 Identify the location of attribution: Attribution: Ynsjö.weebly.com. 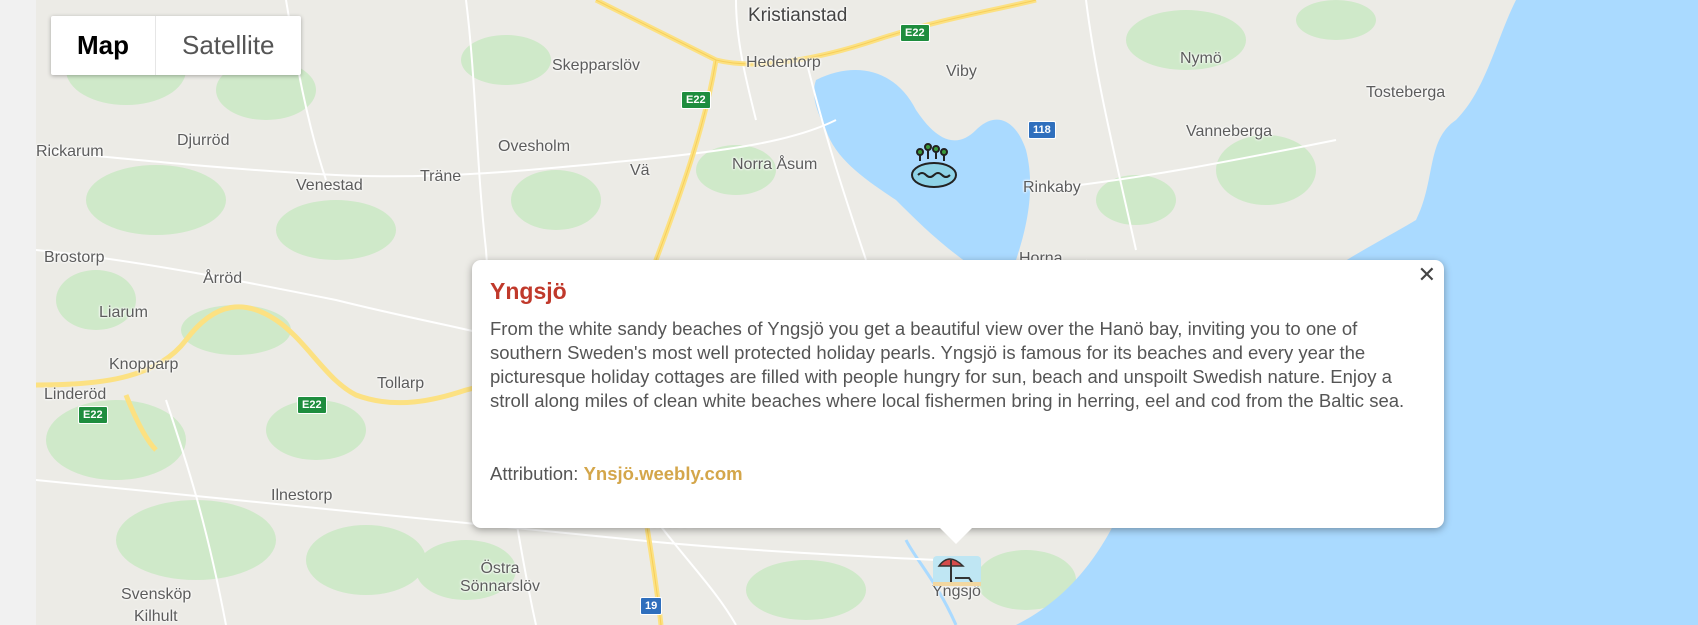
(616, 474).